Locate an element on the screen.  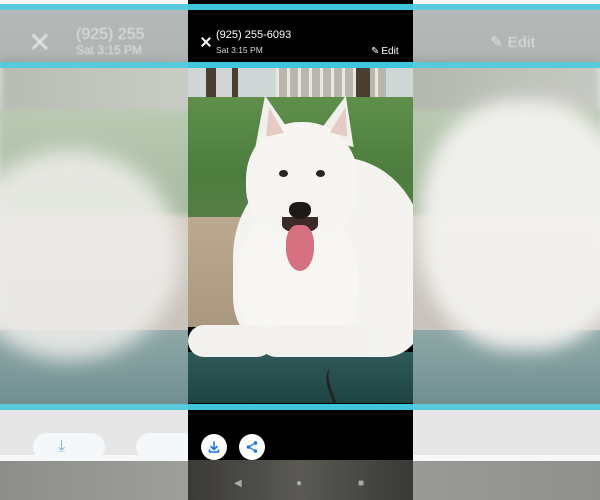
bg-phone-number: (925) 255 is located at coordinates (110, 34).